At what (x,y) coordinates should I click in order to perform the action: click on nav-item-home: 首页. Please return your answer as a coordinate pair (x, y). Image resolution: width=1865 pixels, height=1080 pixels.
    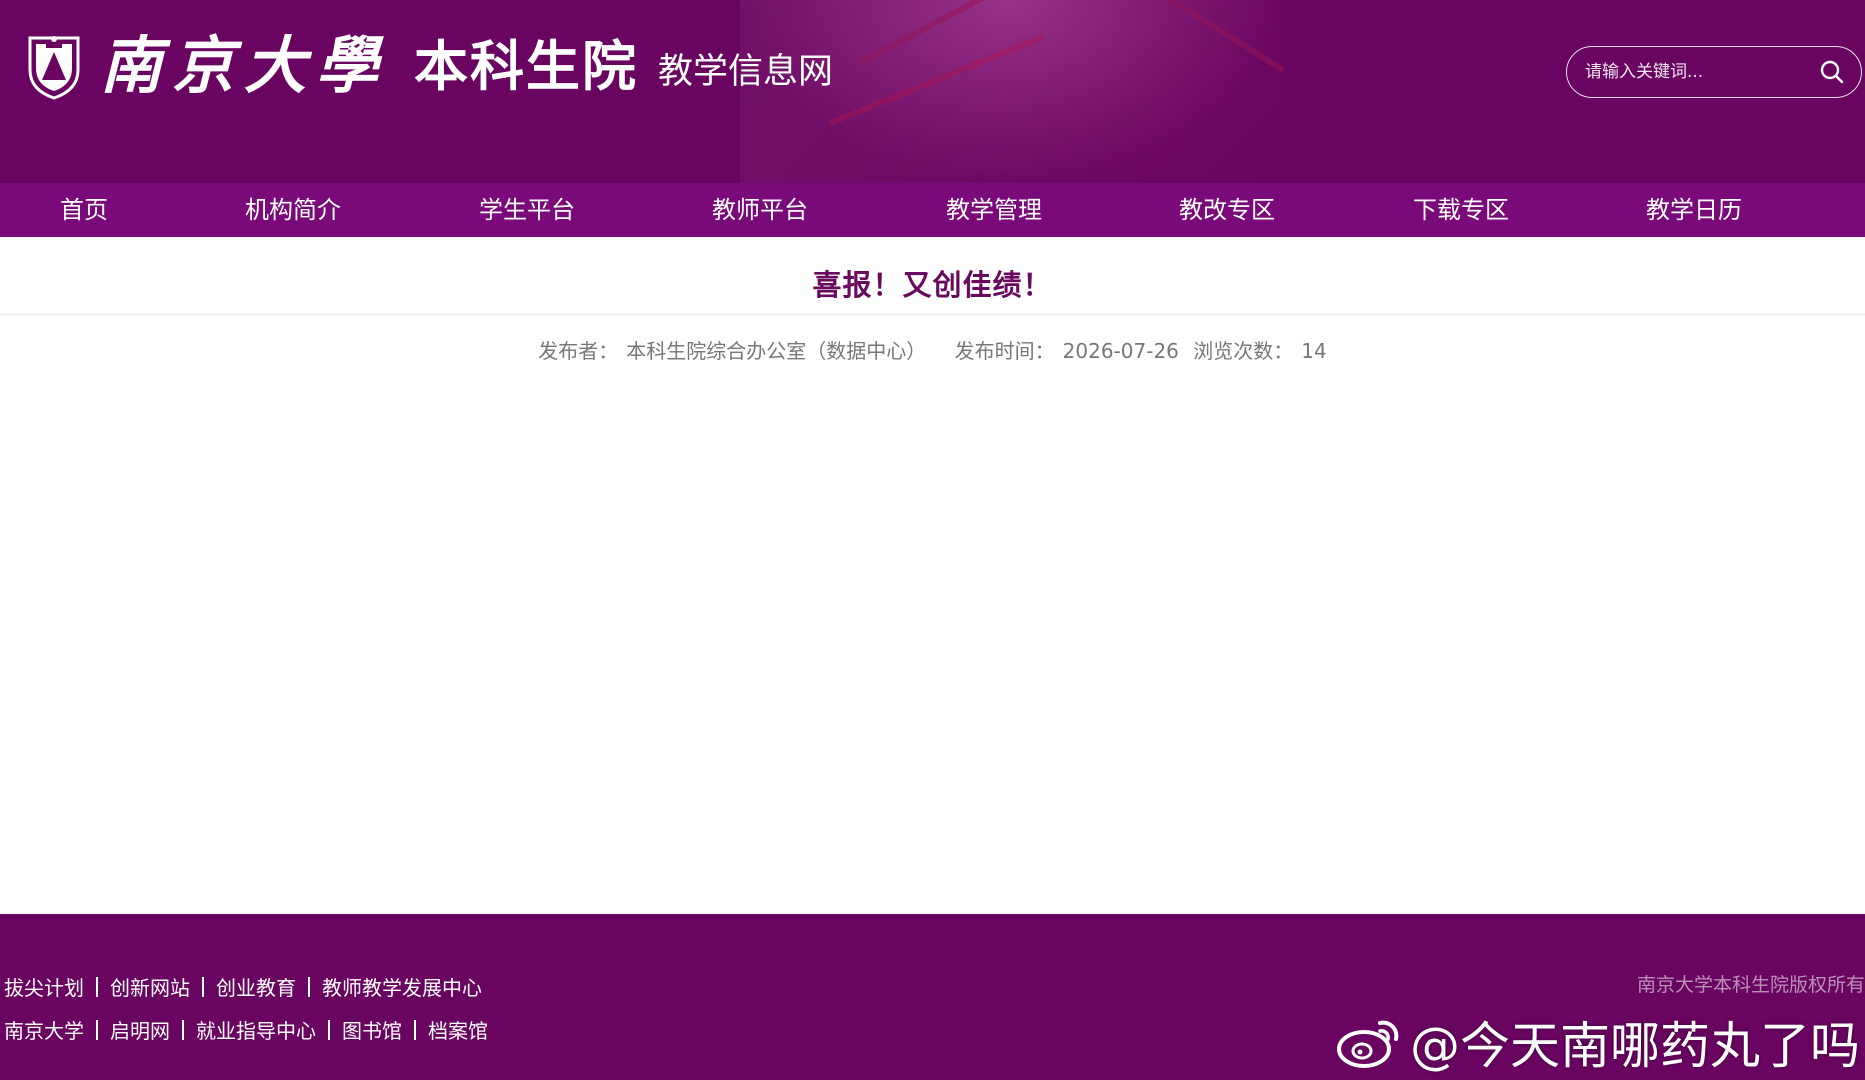
    Looking at the image, I should click on (84, 210).